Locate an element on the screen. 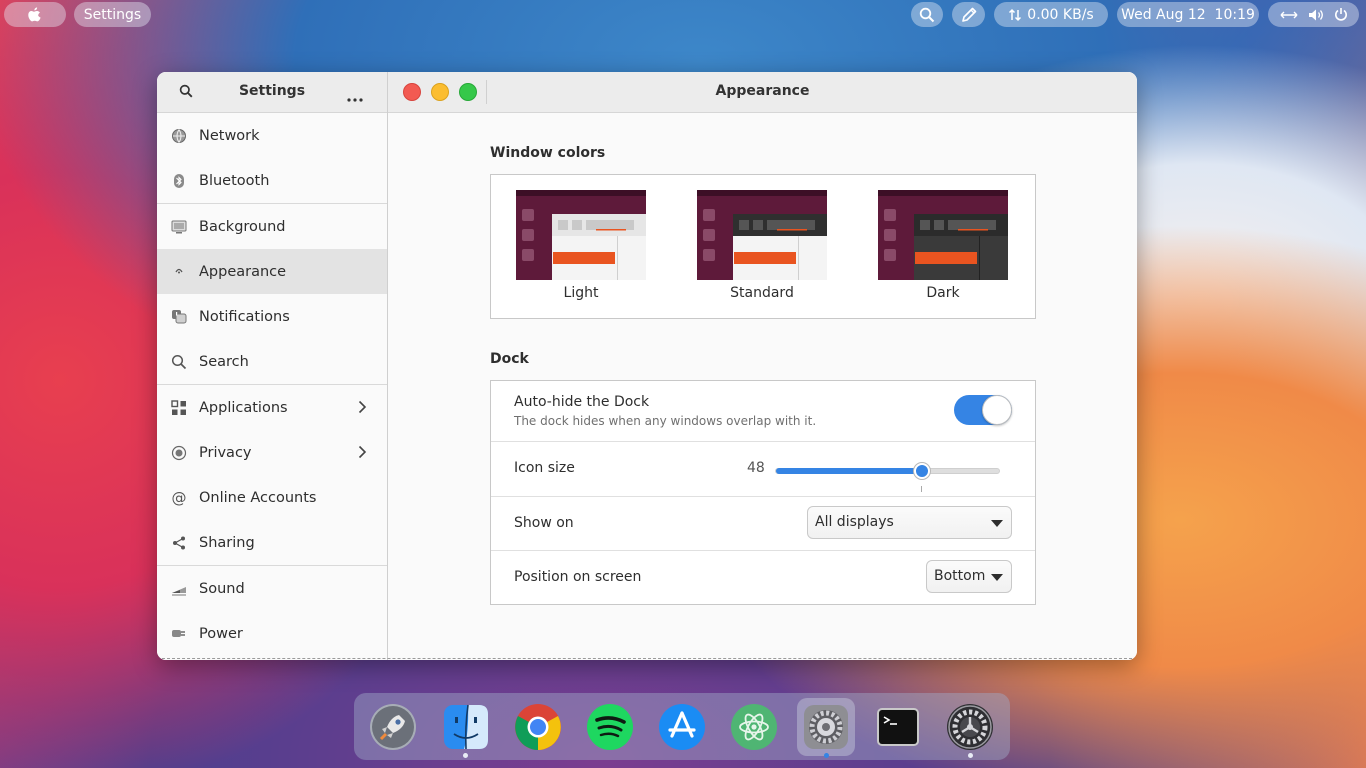 Image resolution: width=1366 pixels, height=768 pixels. terminal-icon is located at coordinates (898, 727).